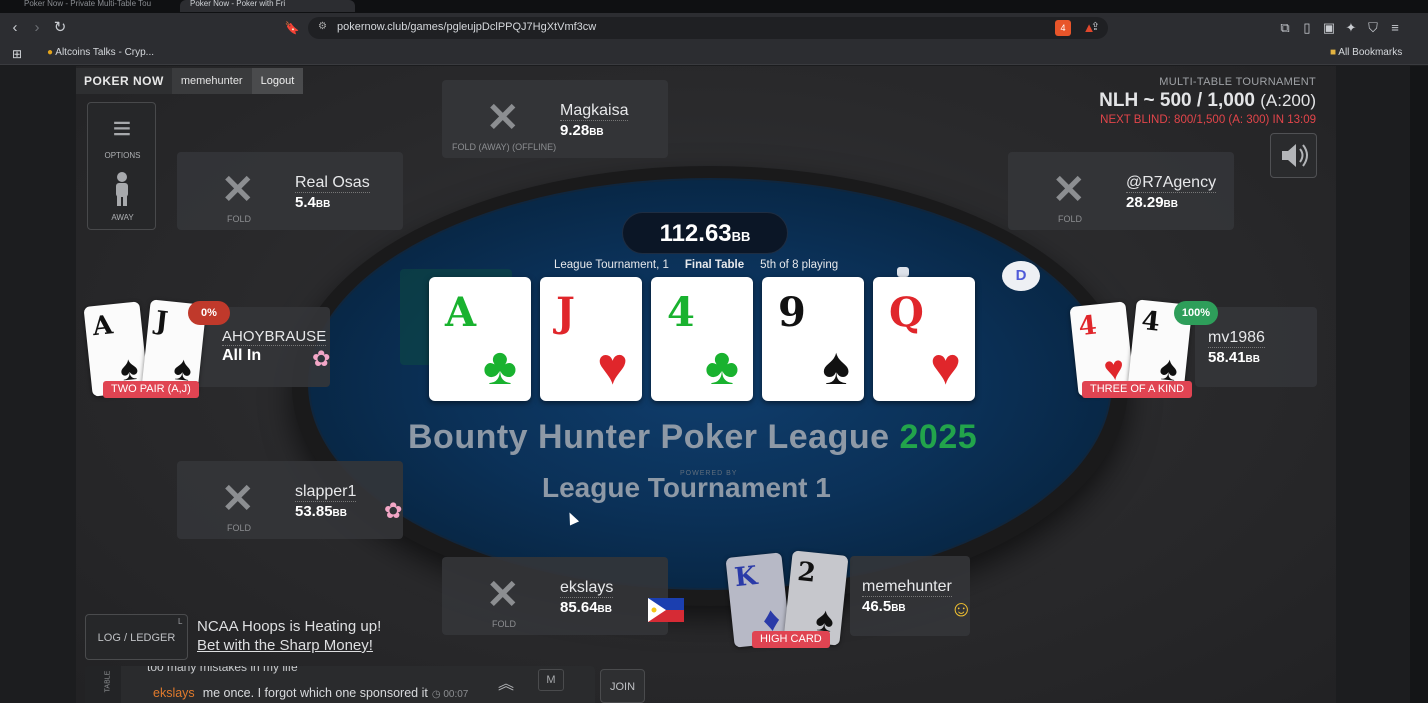 Image resolution: width=1428 pixels, height=703 pixels. Describe the element at coordinates (124, 81) in the screenshot. I see `brand-logo: POKER NOW` at that location.